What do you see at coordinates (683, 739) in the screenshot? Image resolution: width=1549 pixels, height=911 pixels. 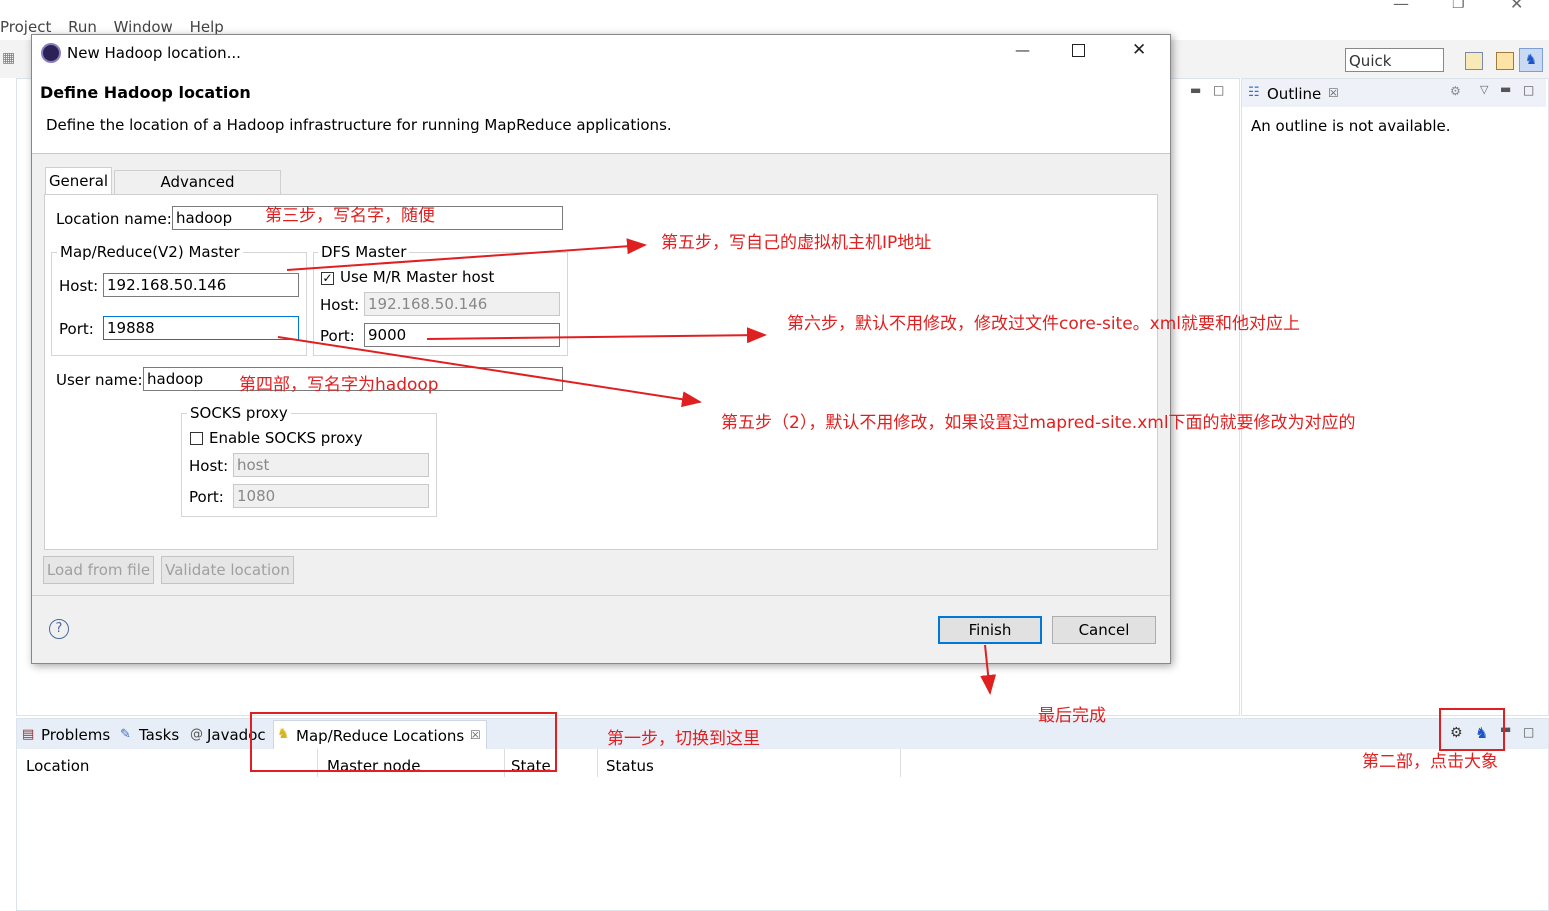 I see `annotation-step1: 第一步，切换到这里` at bounding box center [683, 739].